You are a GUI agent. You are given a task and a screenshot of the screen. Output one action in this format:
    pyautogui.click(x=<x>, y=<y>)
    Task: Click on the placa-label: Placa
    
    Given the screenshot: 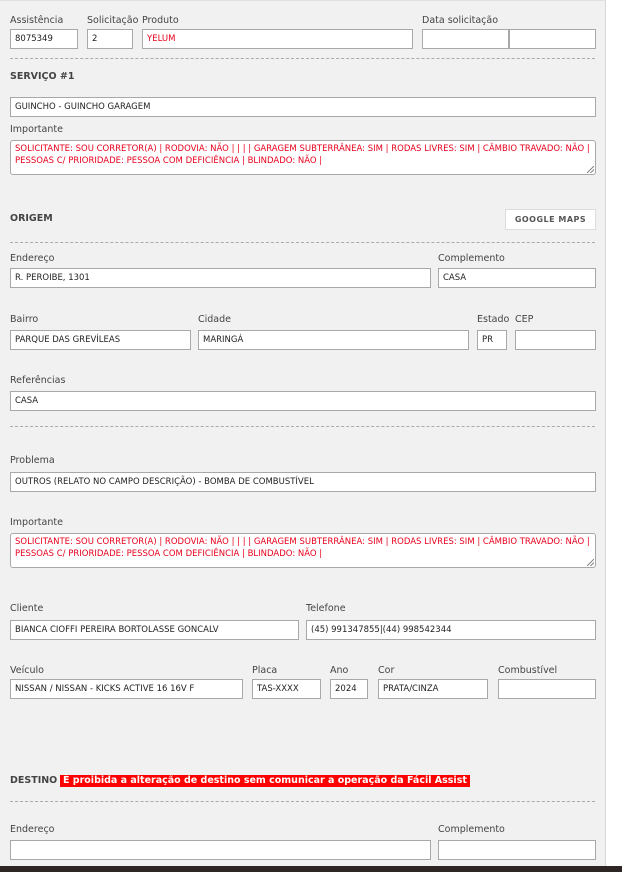 What is the action you would take?
    pyautogui.click(x=265, y=670)
    